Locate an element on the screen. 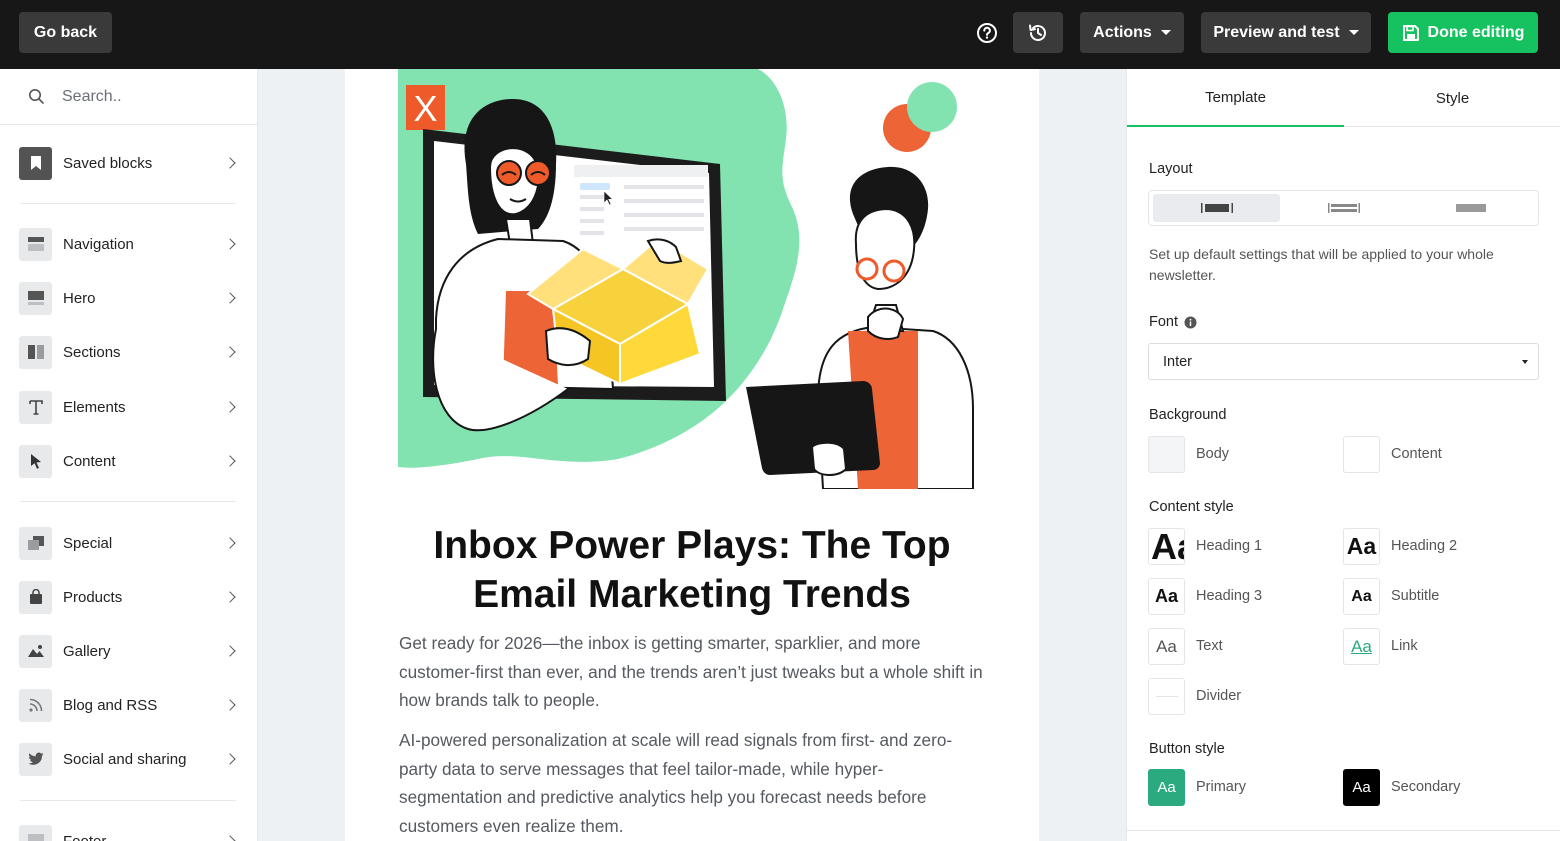 The image size is (1560, 841). sidebar-item-label: Gallery is located at coordinates (87, 651).